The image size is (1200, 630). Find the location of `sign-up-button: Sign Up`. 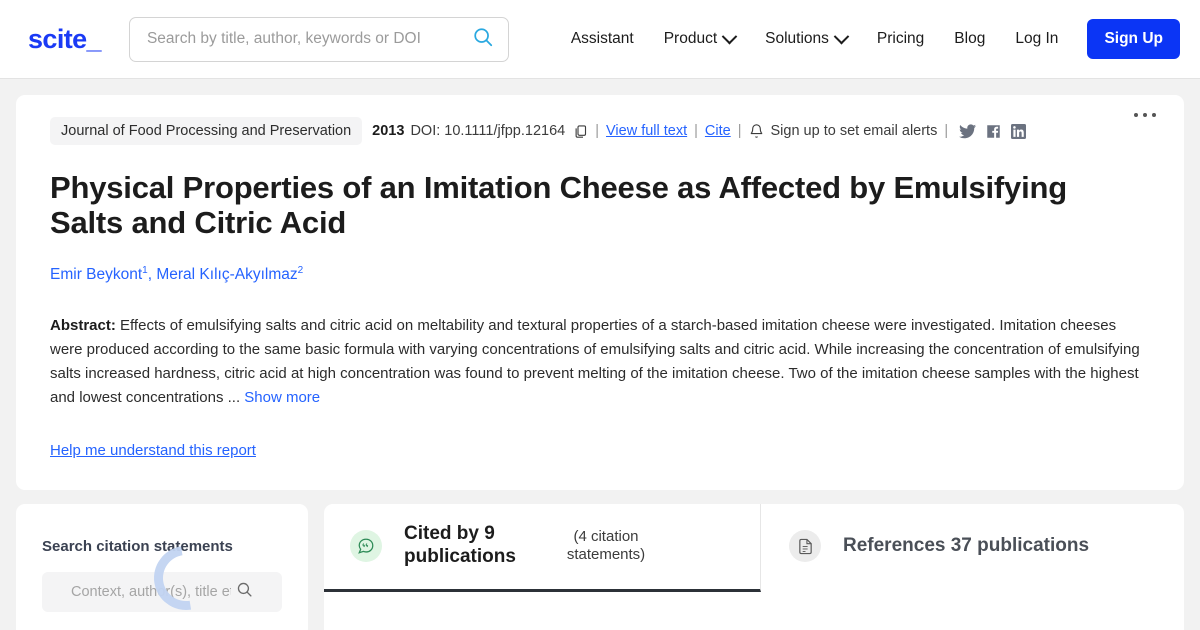

sign-up-button: Sign Up is located at coordinates (1133, 39).